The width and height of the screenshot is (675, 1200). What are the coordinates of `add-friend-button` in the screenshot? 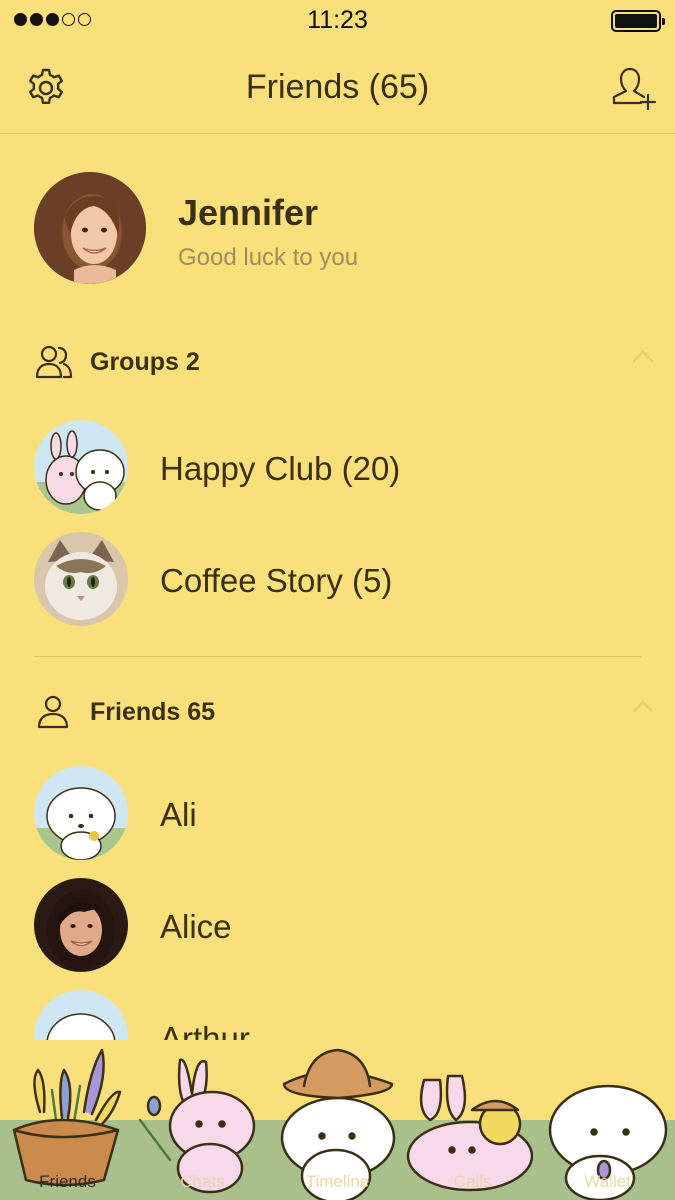 It's located at (635, 88).